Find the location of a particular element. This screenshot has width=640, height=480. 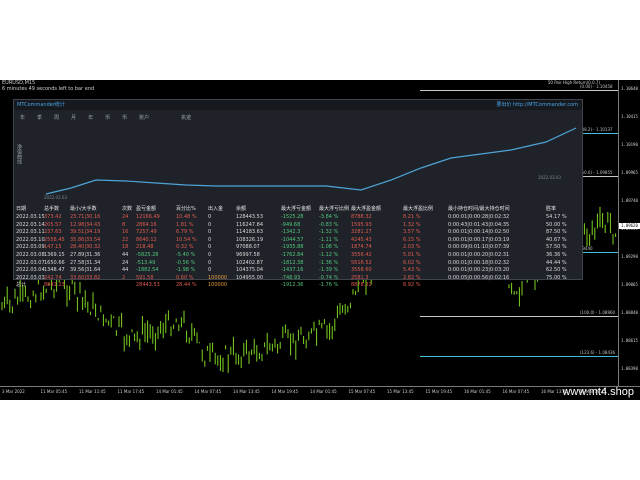

time-tick-label: 3 Mar 2022 is located at coordinates (13, 391).